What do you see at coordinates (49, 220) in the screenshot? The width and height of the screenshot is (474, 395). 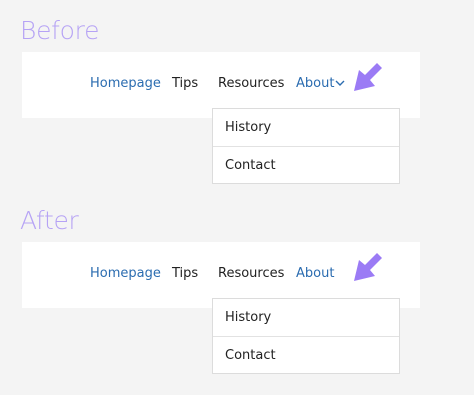 I see `after-label: After` at bounding box center [49, 220].